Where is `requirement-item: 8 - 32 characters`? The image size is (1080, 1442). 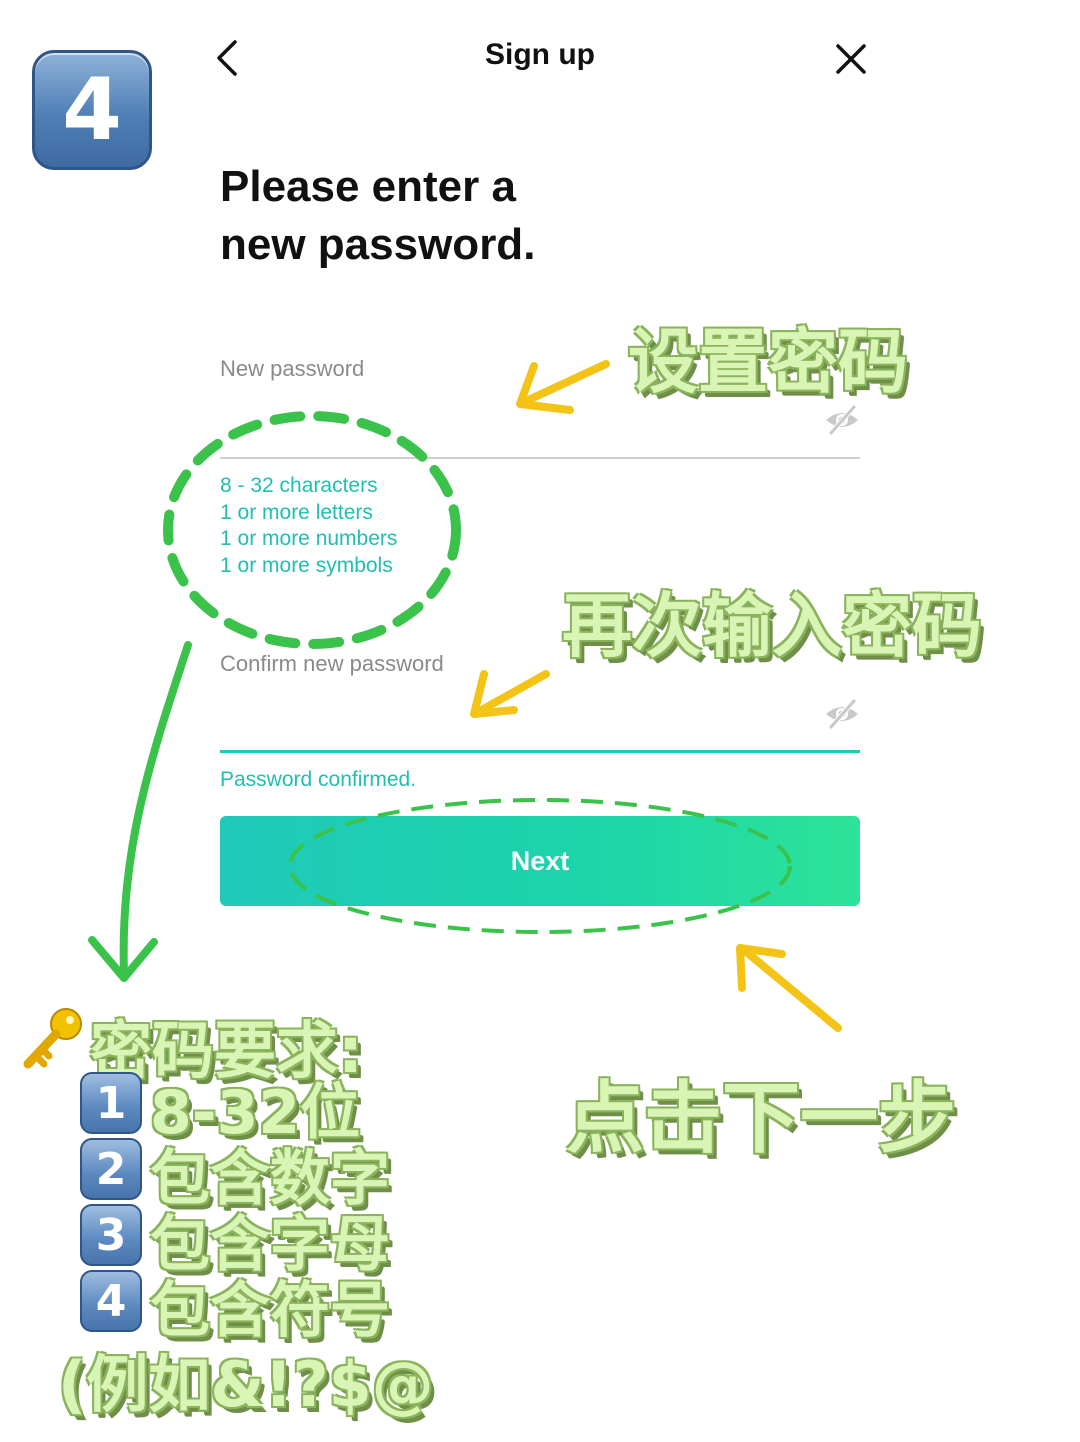
requirement-item: 8 - 32 characters is located at coordinates (299, 485).